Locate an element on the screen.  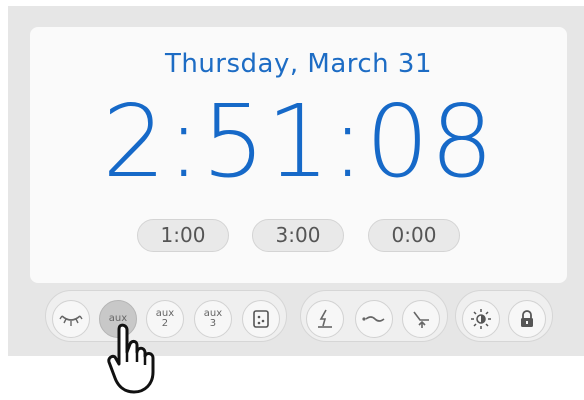
eye-light-icon is located at coordinates (71, 319).